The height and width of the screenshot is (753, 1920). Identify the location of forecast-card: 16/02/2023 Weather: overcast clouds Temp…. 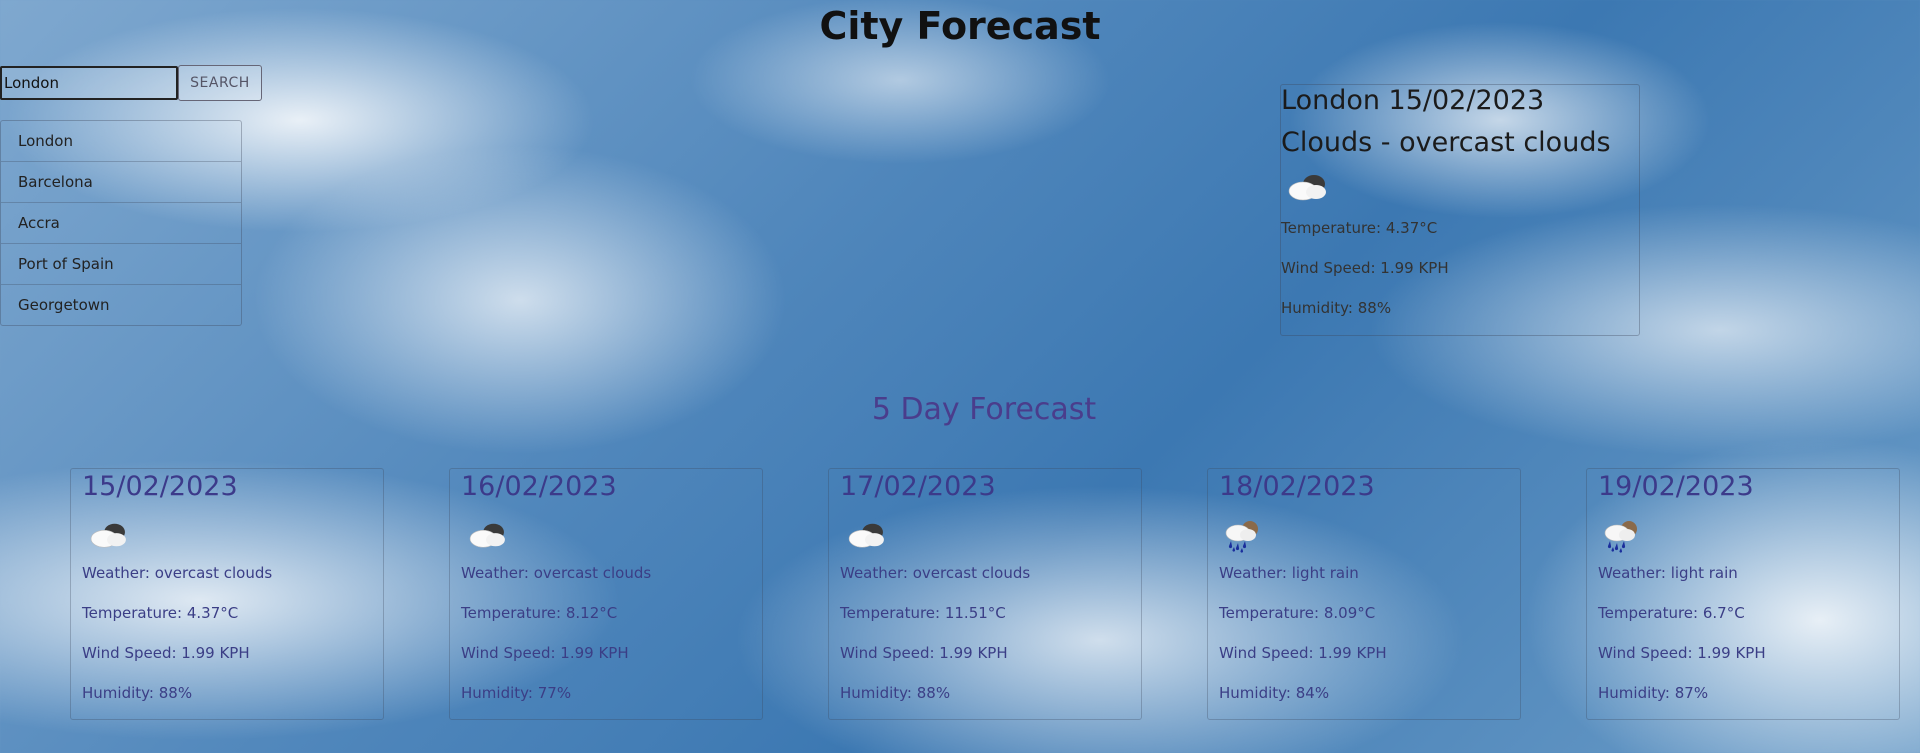
(606, 594).